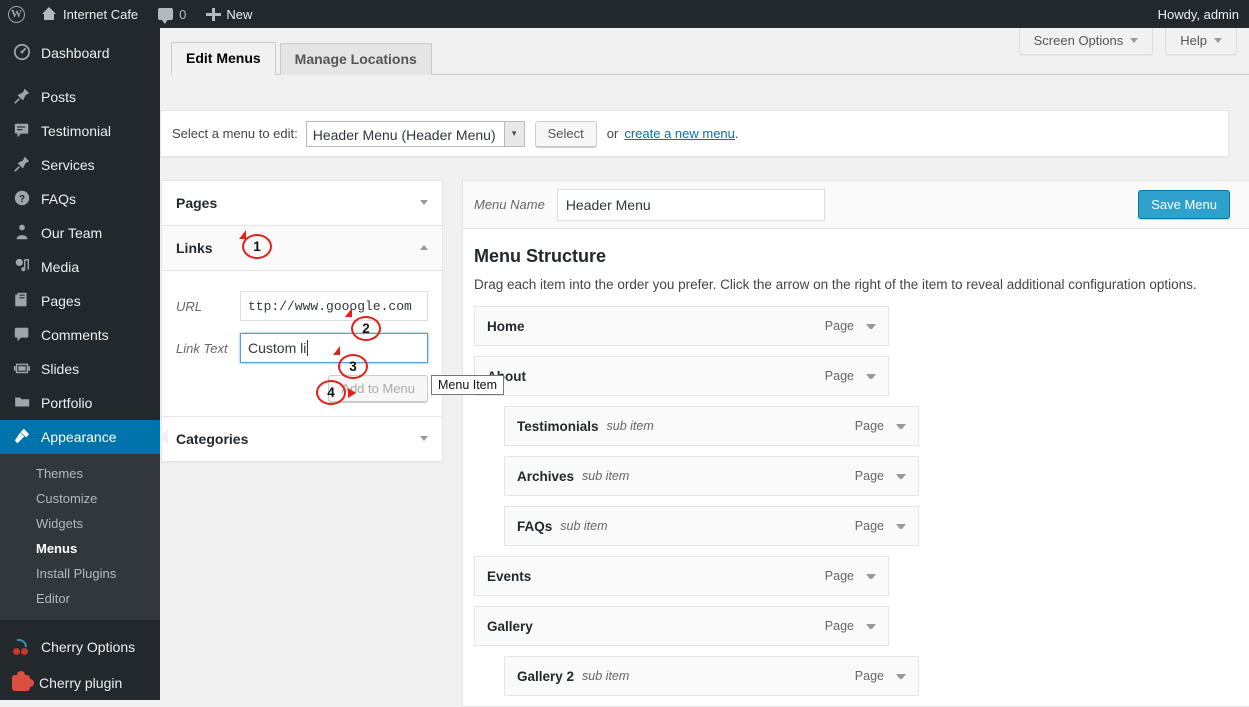 The image size is (1249, 707). I want to click on sidebar-item-our-team: Our Team, so click(80, 233).